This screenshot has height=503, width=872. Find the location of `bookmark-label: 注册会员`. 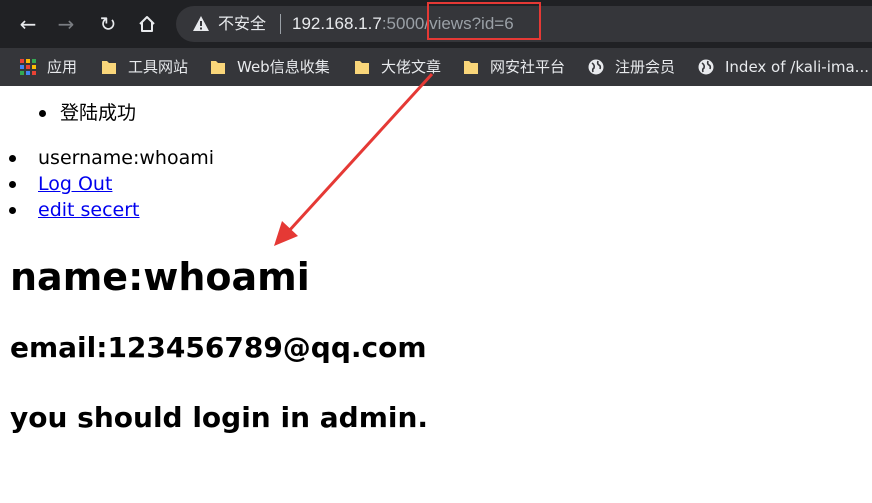

bookmark-label: 注册会员 is located at coordinates (645, 67).